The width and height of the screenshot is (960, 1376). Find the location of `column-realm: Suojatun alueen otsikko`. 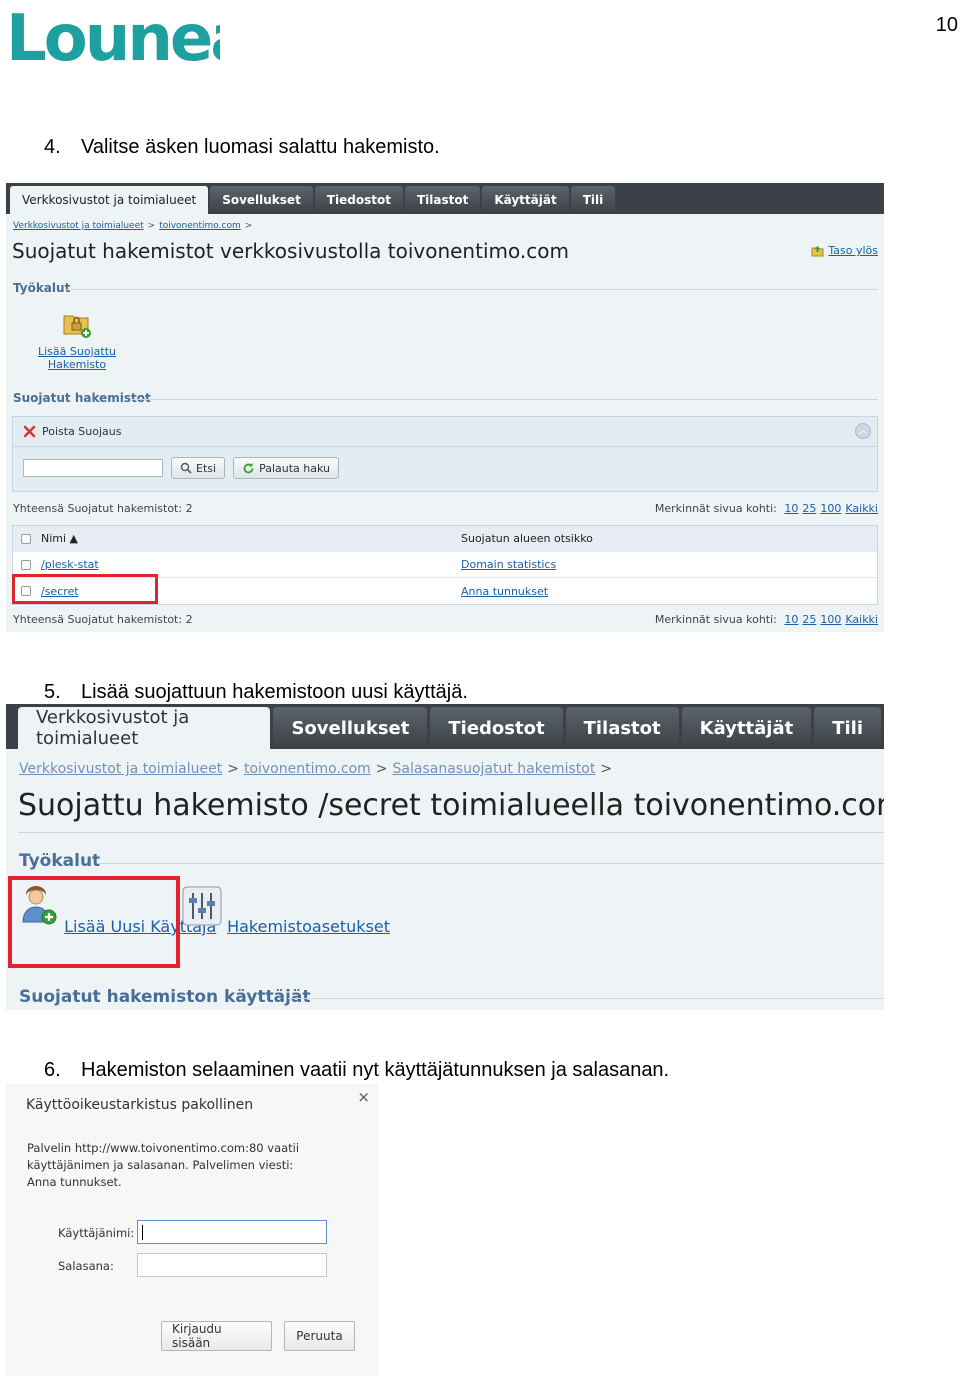

column-realm: Suojatun alueen otsikko is located at coordinates (669, 538).